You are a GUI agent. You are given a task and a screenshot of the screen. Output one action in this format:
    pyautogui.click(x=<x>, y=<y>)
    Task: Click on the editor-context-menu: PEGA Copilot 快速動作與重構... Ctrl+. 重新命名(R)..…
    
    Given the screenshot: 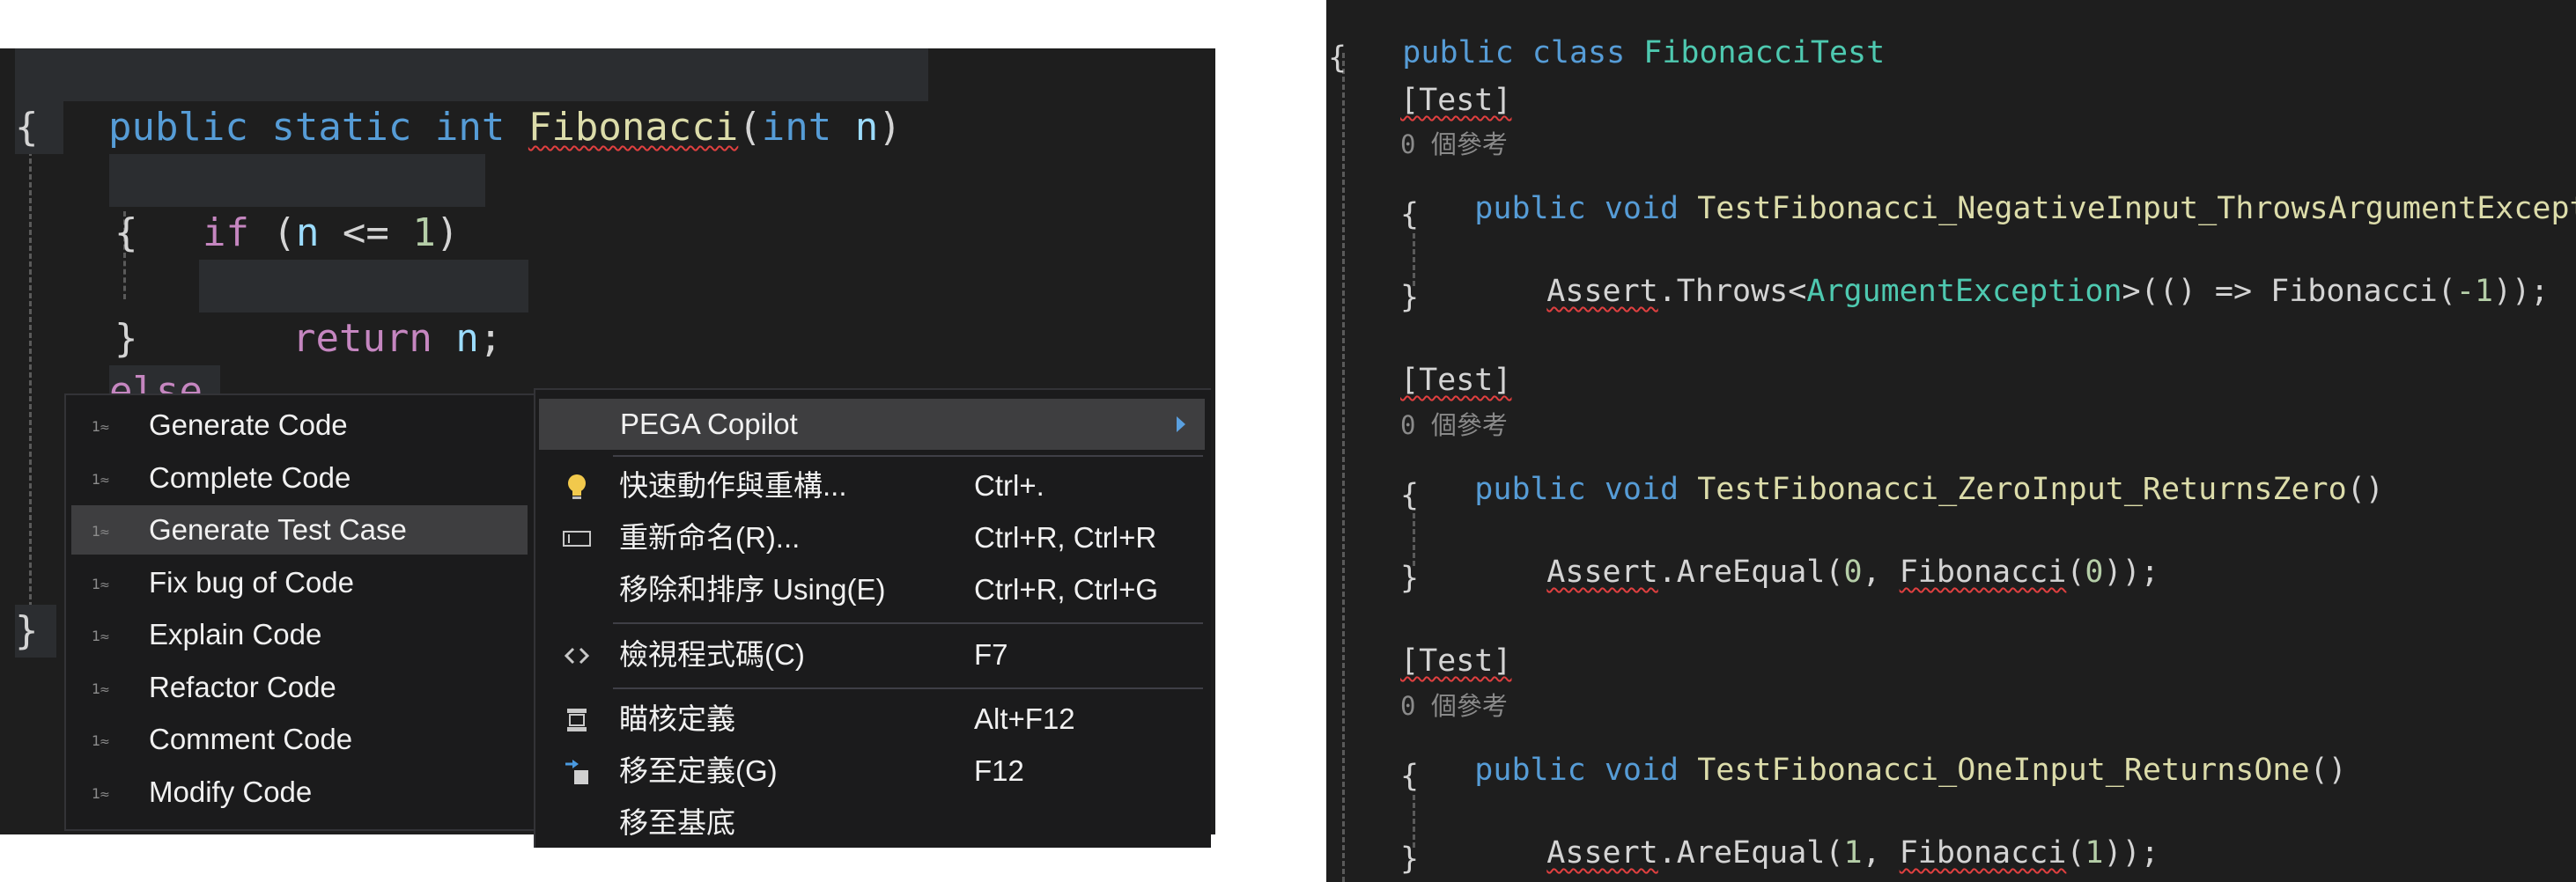 What is the action you would take?
    pyautogui.click(x=872, y=618)
    